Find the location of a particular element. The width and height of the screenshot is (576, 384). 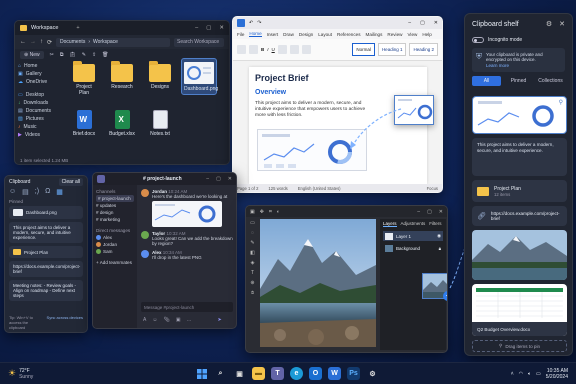

shelf-item-spreadsheet: Q2 Budget Overview.docx is located at coordinates (519, 310).